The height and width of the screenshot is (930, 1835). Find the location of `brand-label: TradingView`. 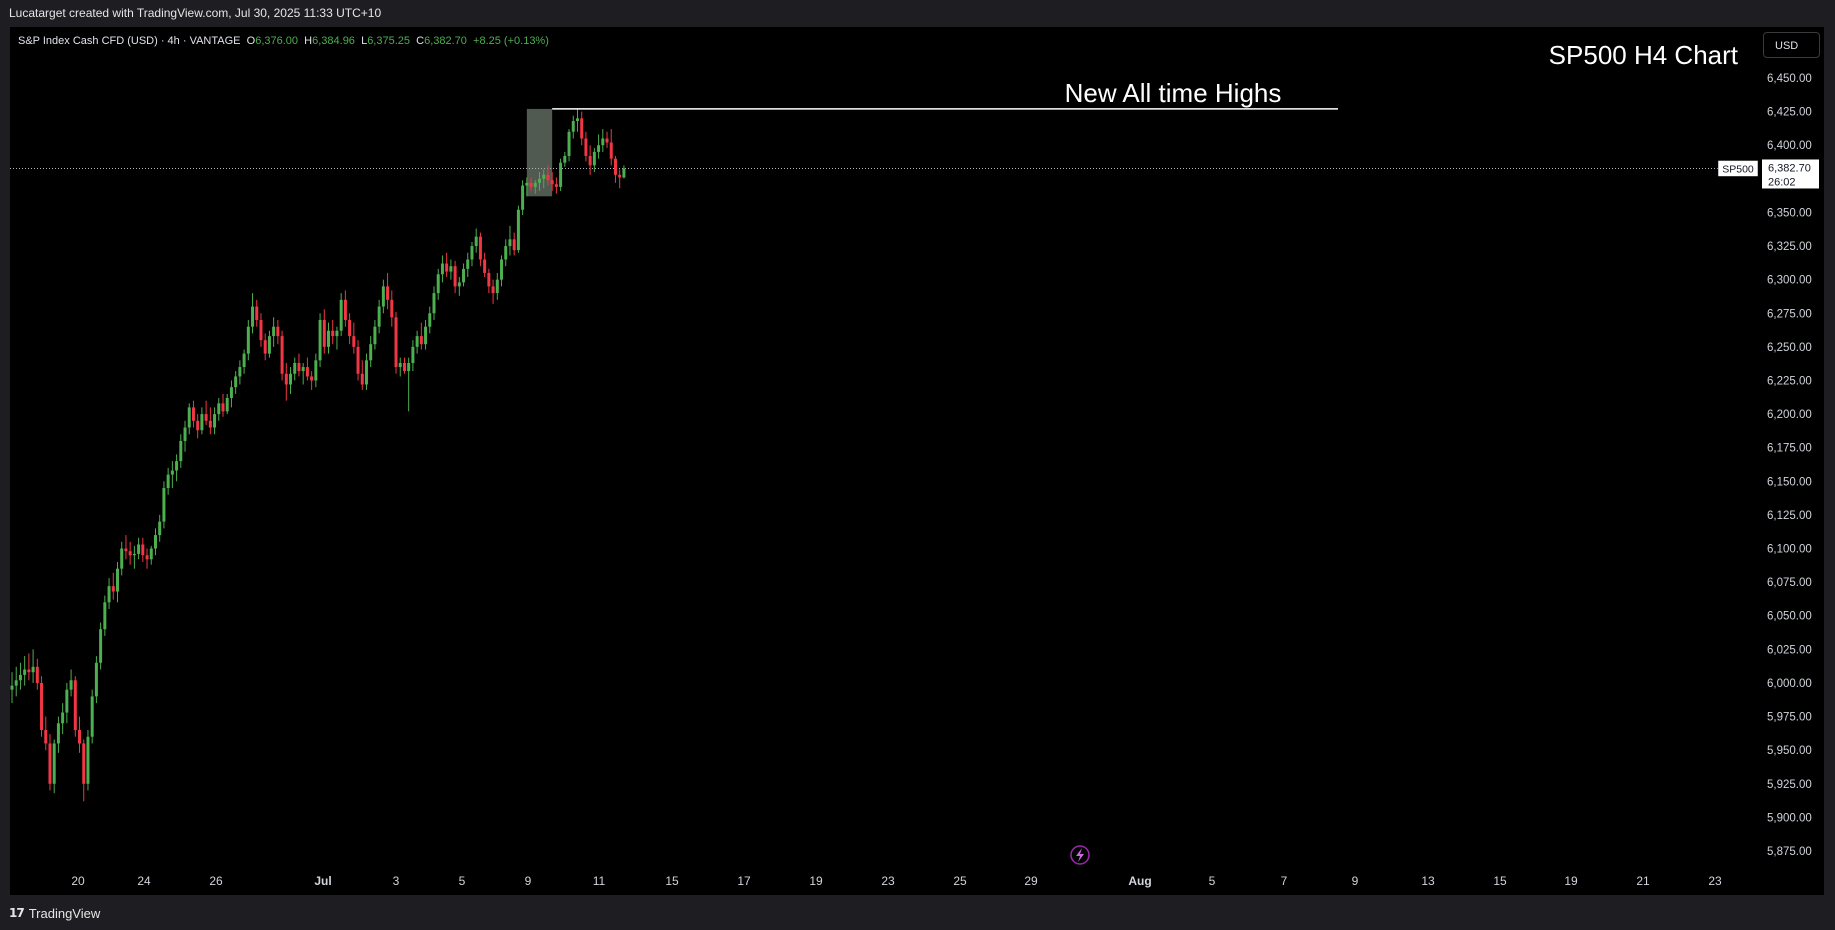

brand-label: TradingView is located at coordinates (64, 913).